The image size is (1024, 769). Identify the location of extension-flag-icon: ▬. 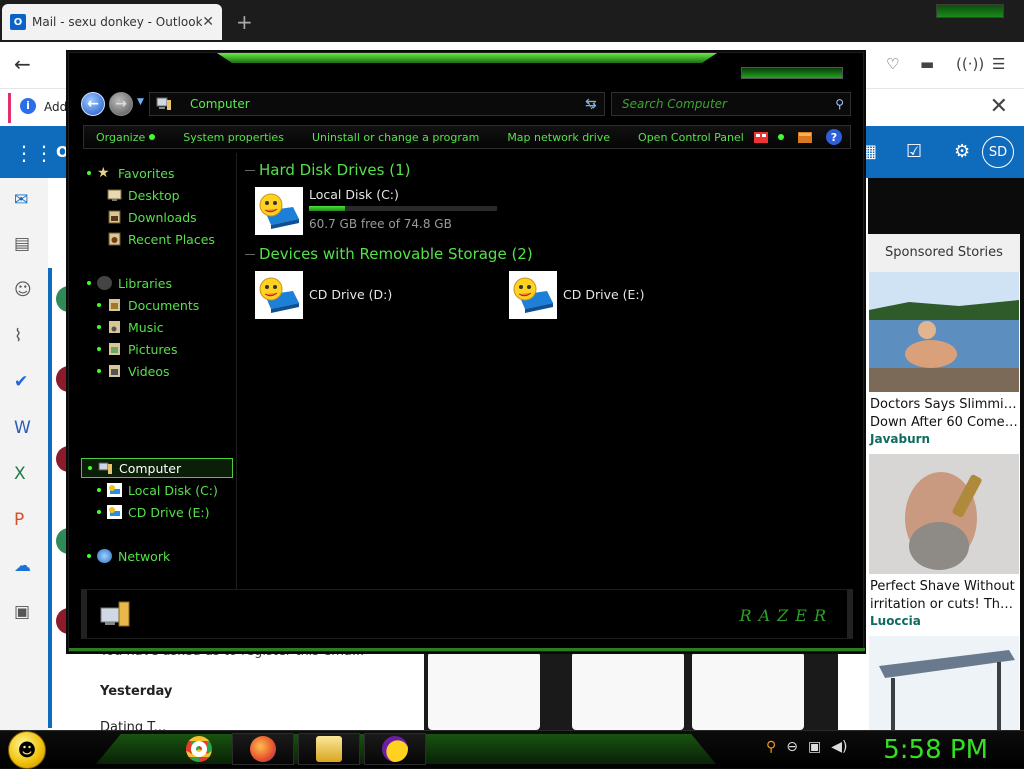
(927, 64).